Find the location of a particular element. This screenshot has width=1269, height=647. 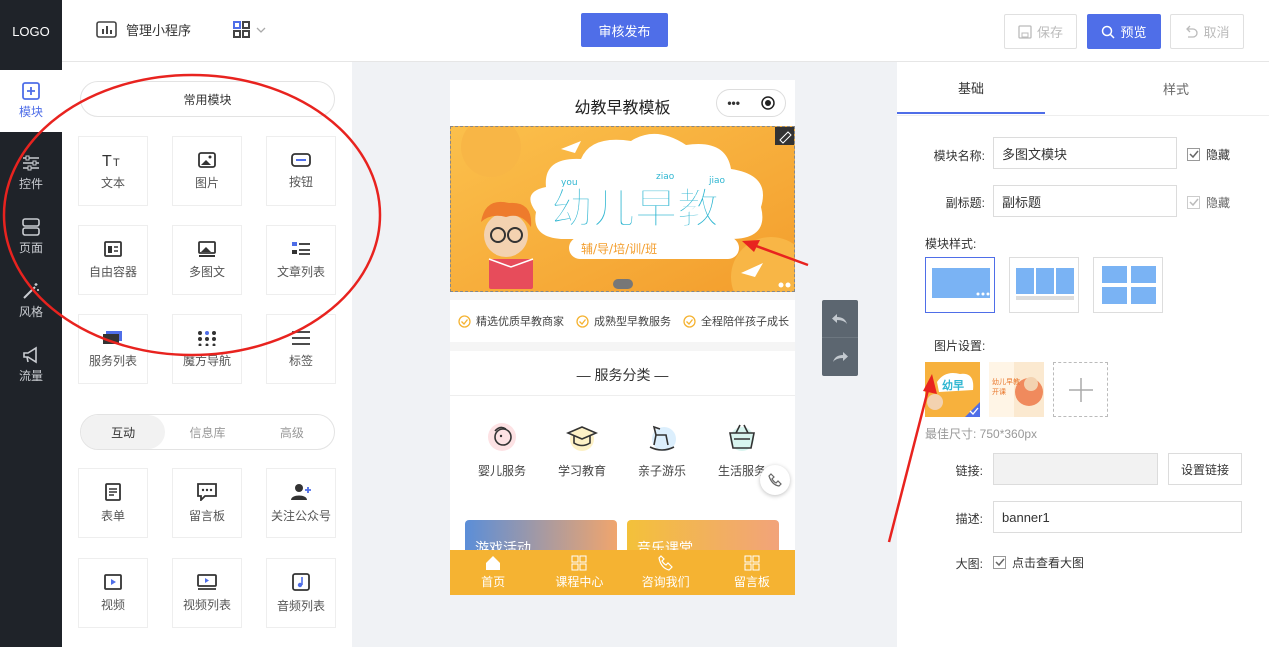

tab-label: 留言板 is located at coordinates (751, 582).